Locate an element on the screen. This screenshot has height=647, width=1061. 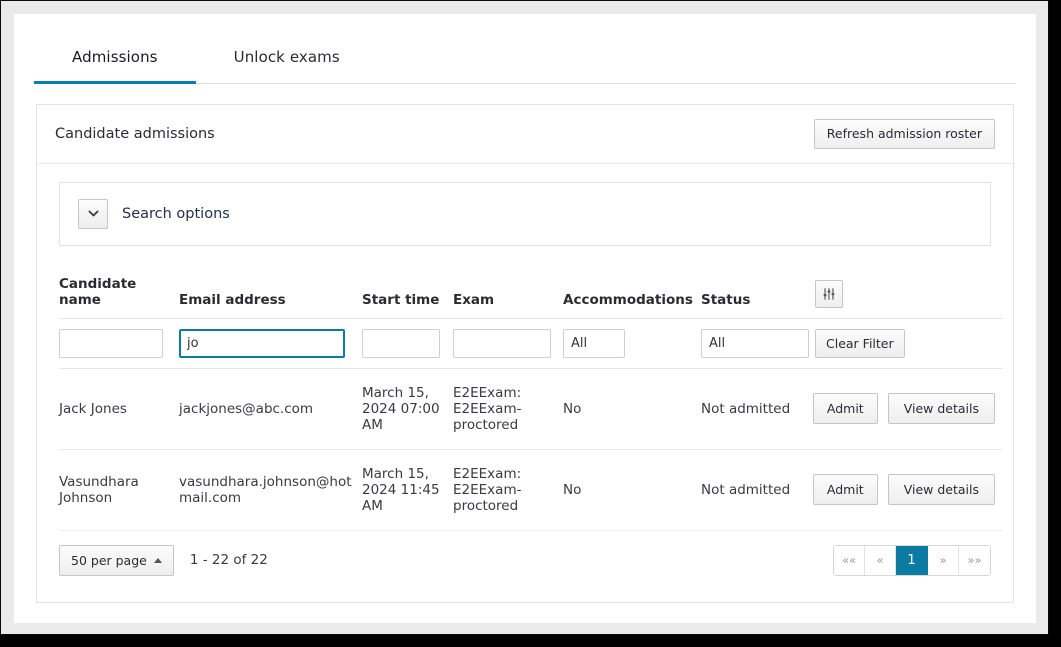
filter-cell-status: All is located at coordinates (758, 343).